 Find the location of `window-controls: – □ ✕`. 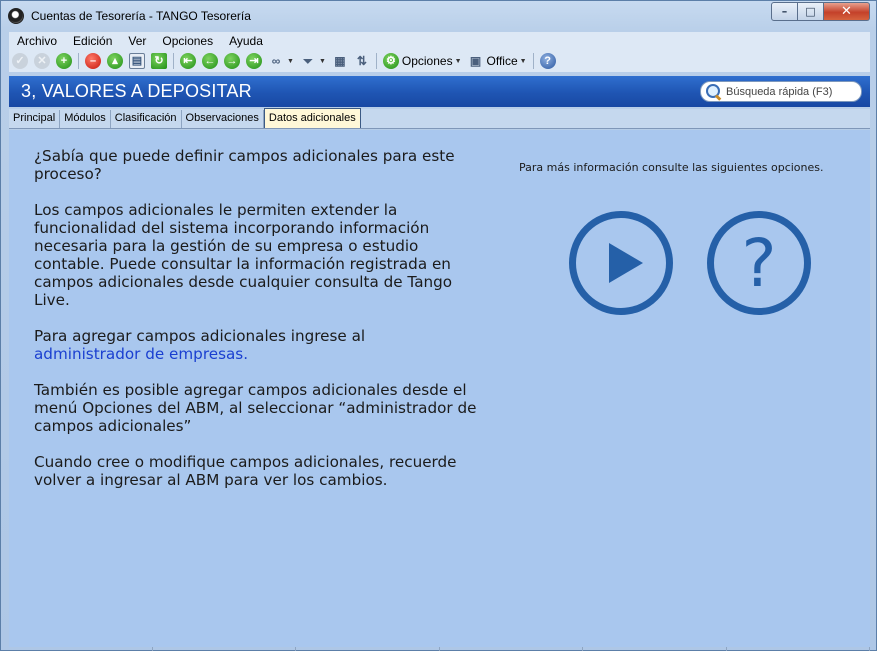

window-controls: – □ ✕ is located at coordinates (820, 11).